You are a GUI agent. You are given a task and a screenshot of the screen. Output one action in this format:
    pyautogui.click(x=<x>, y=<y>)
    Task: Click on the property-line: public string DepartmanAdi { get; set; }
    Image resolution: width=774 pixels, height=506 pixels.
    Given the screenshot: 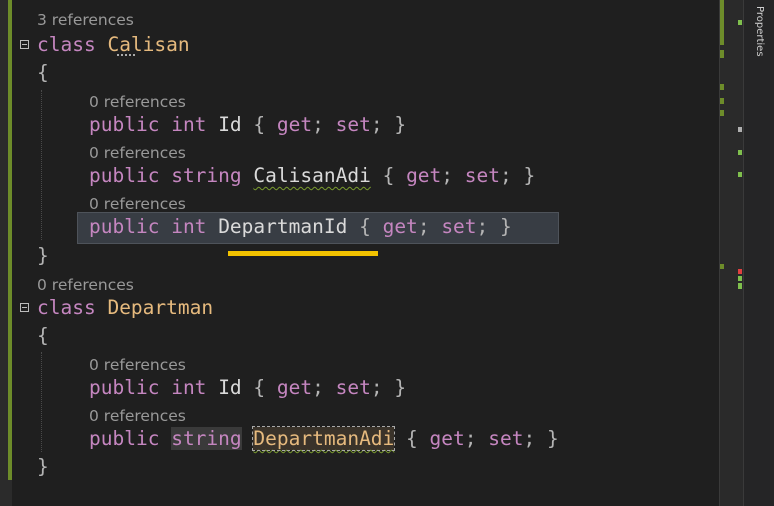 What is the action you would take?
    pyautogui.click(x=324, y=439)
    